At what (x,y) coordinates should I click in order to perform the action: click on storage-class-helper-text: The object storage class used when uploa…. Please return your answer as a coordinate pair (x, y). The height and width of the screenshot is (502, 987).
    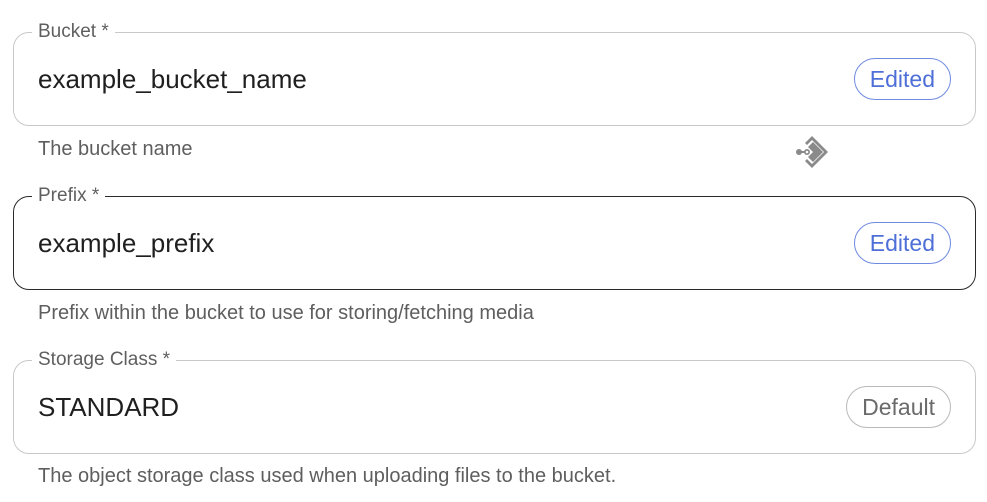
    Looking at the image, I should click on (327, 476).